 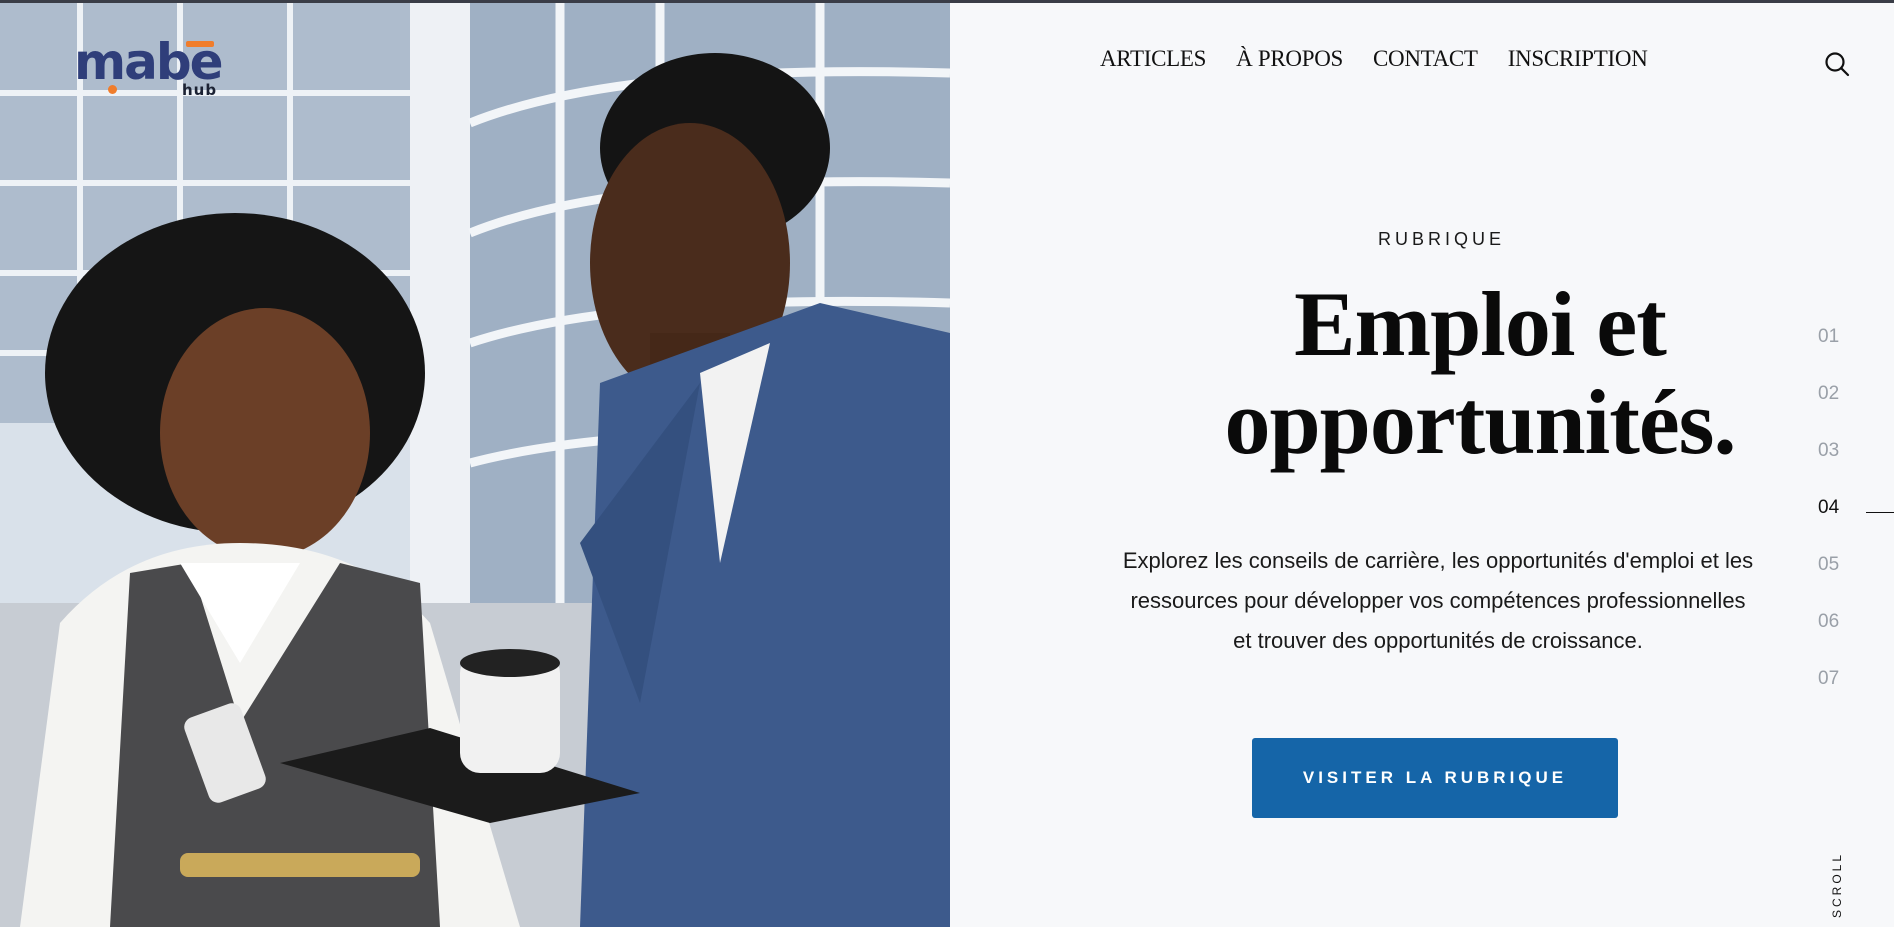 I want to click on main-nav: ARTICLES À PROPOS CONTACT INSCRIPTION, so click(x=1374, y=59).